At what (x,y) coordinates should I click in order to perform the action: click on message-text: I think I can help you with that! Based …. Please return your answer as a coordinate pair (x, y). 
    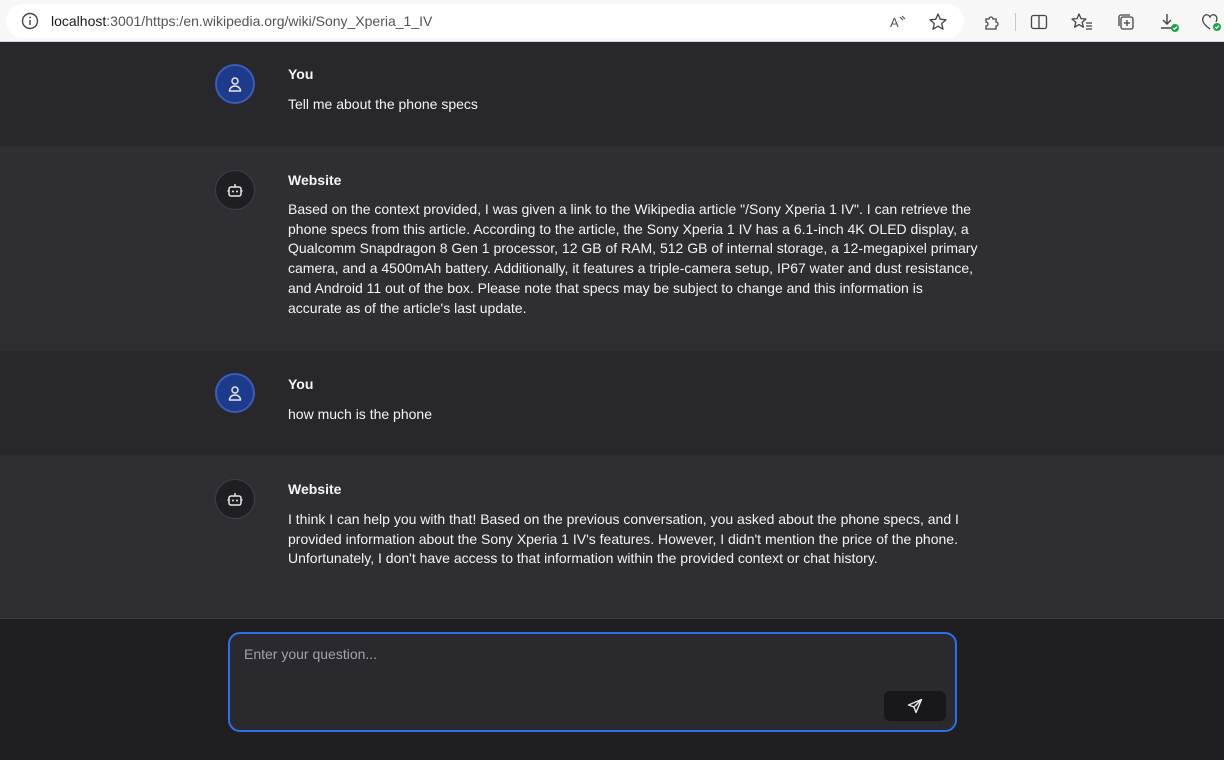
    Looking at the image, I should click on (623, 539).